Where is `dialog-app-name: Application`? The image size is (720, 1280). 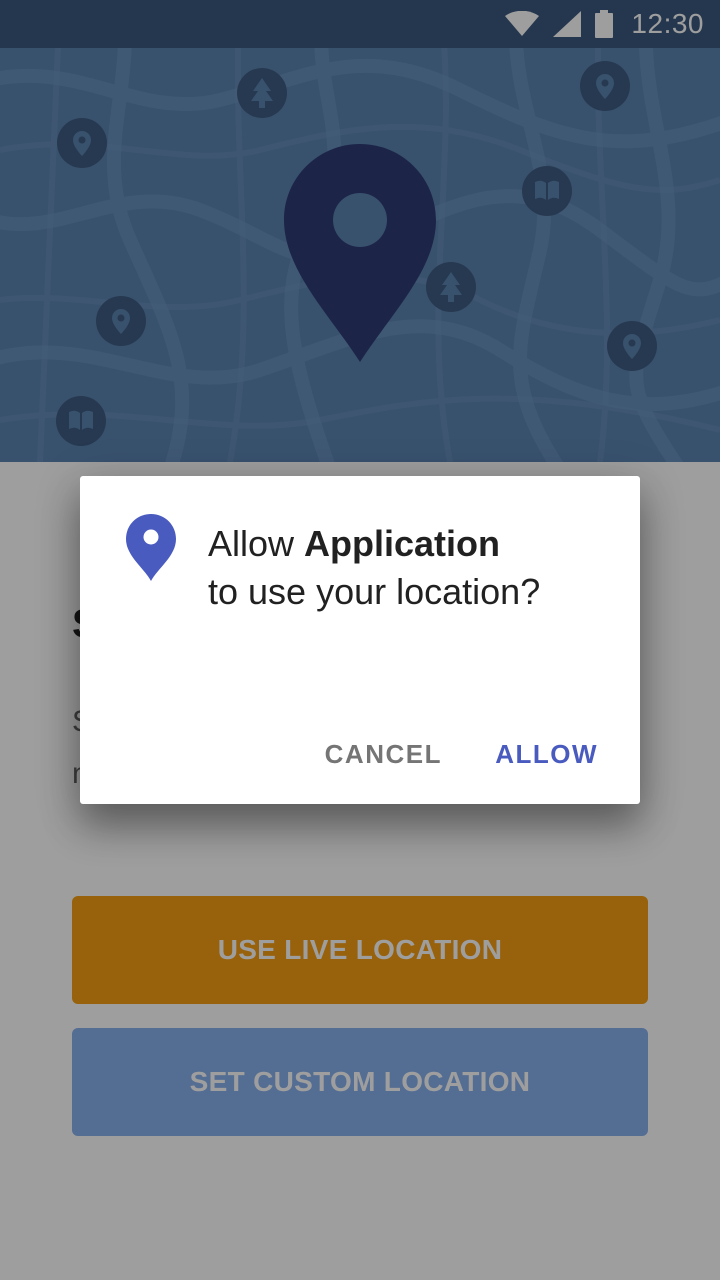
dialog-app-name: Application is located at coordinates (402, 543).